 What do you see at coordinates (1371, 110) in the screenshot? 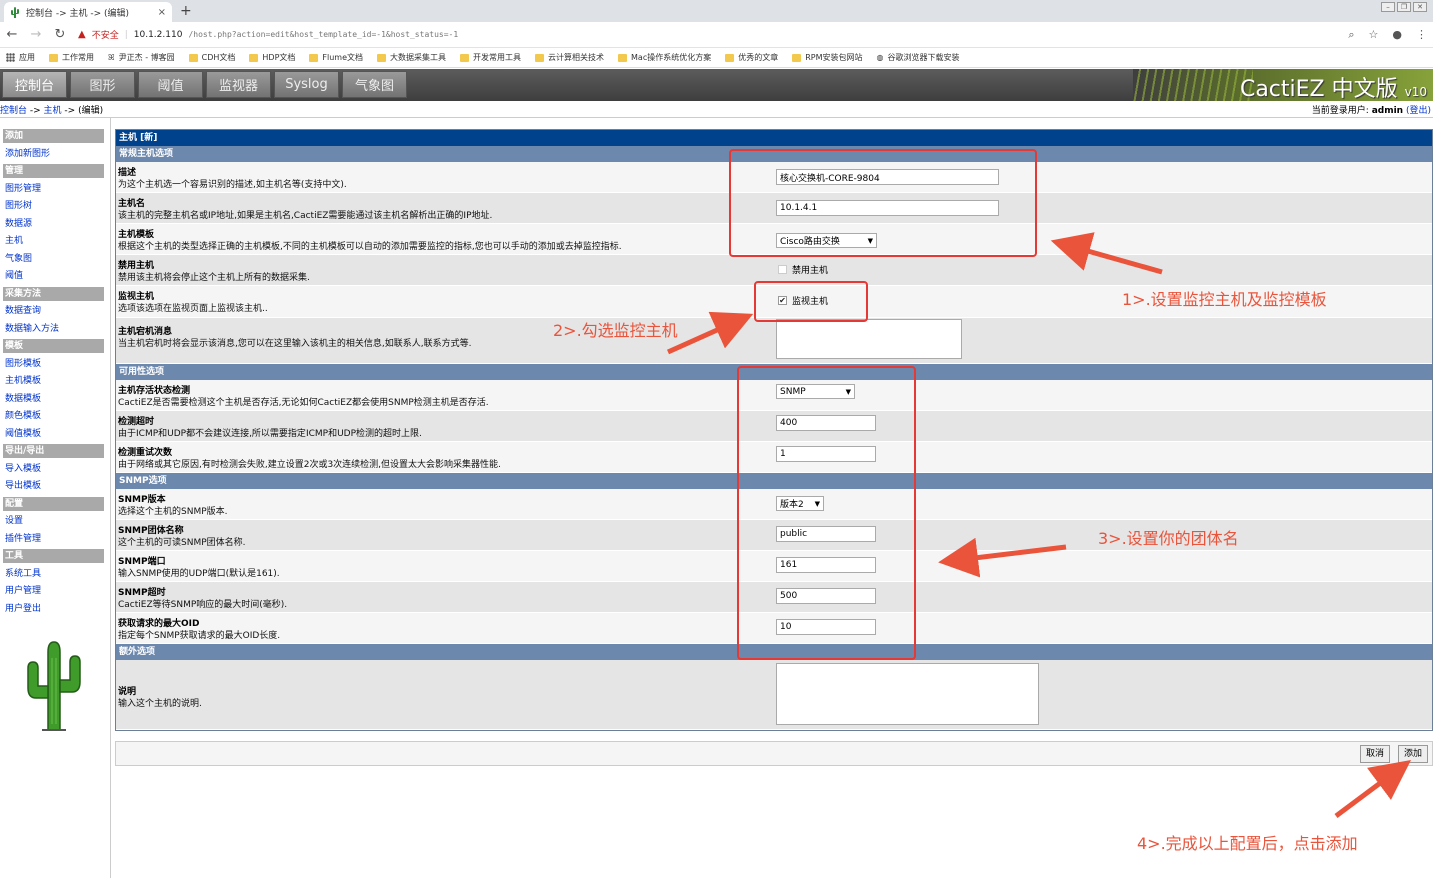
I see `user-info: 当前登录用户: admin (登出)` at bounding box center [1371, 110].